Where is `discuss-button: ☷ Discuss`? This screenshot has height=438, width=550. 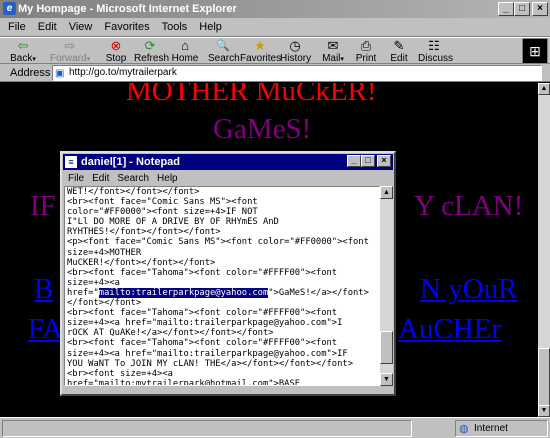 discuss-button: ☷ Discuss is located at coordinates (435, 51).